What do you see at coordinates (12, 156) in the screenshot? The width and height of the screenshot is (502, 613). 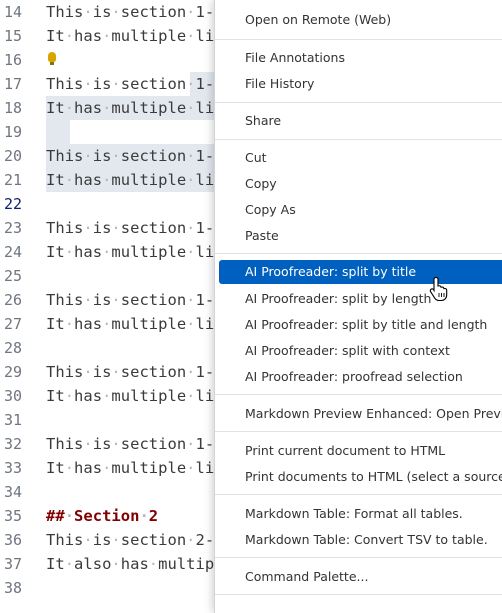 I see `line-number: 20` at bounding box center [12, 156].